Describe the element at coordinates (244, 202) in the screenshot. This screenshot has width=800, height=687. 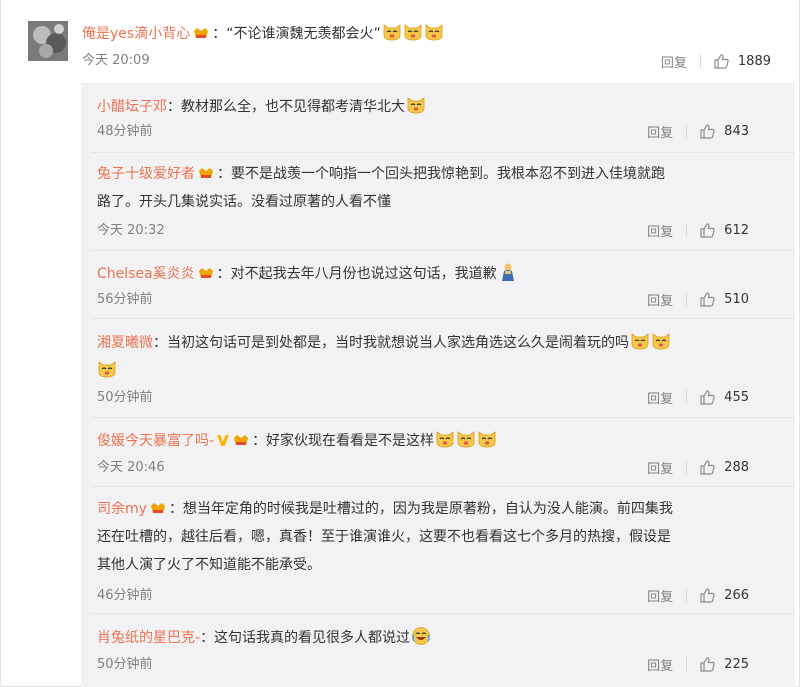
I see `reply-text: 路了。开头几集说实话。没看过原著的人看不懂` at that location.